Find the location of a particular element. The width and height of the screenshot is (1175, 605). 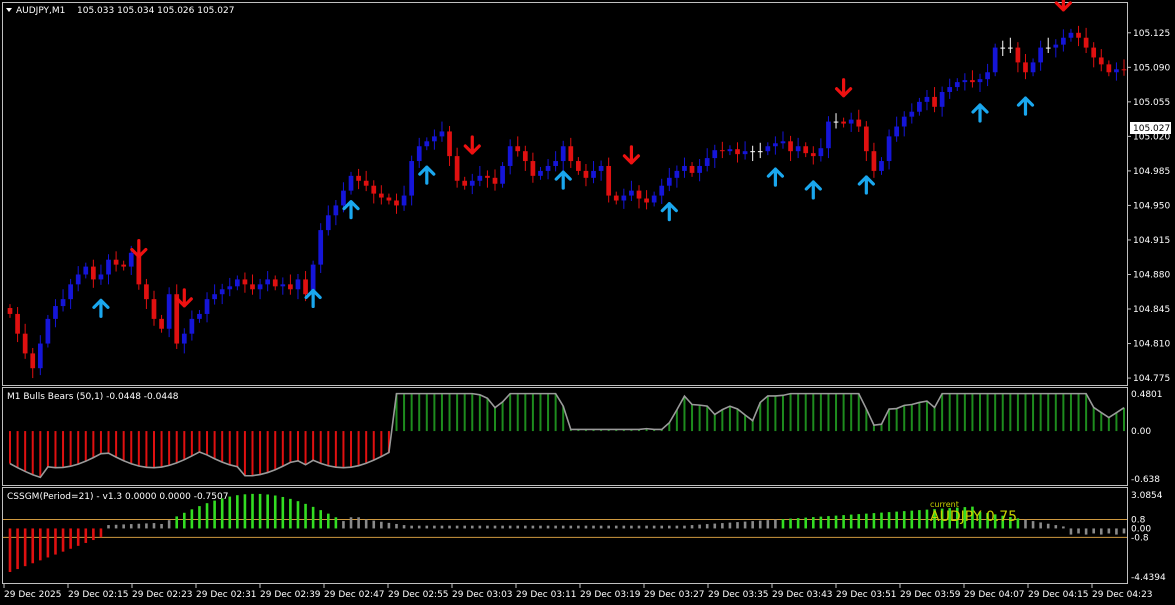

time-tick-label: 29 Dec 02:55 is located at coordinates (418, 595).